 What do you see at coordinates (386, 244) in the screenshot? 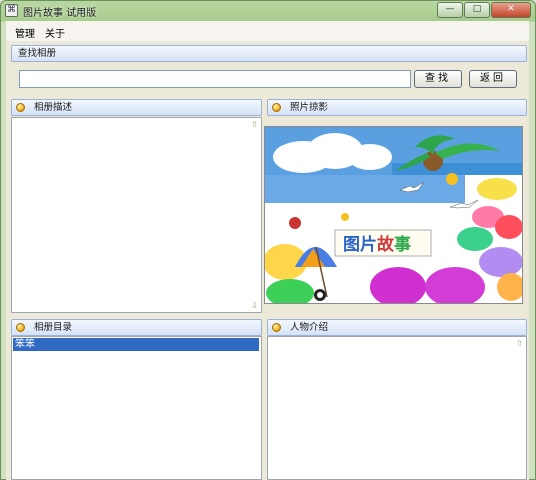
I see `logo-char: 故` at bounding box center [386, 244].